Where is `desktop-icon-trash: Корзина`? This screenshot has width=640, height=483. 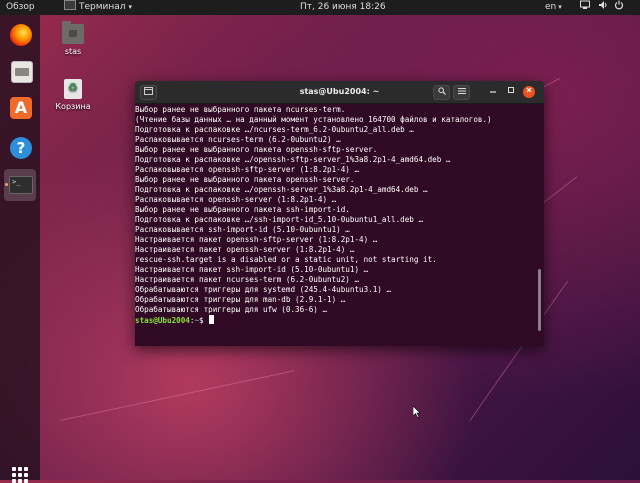 desktop-icon-trash: Корзина is located at coordinates (73, 95).